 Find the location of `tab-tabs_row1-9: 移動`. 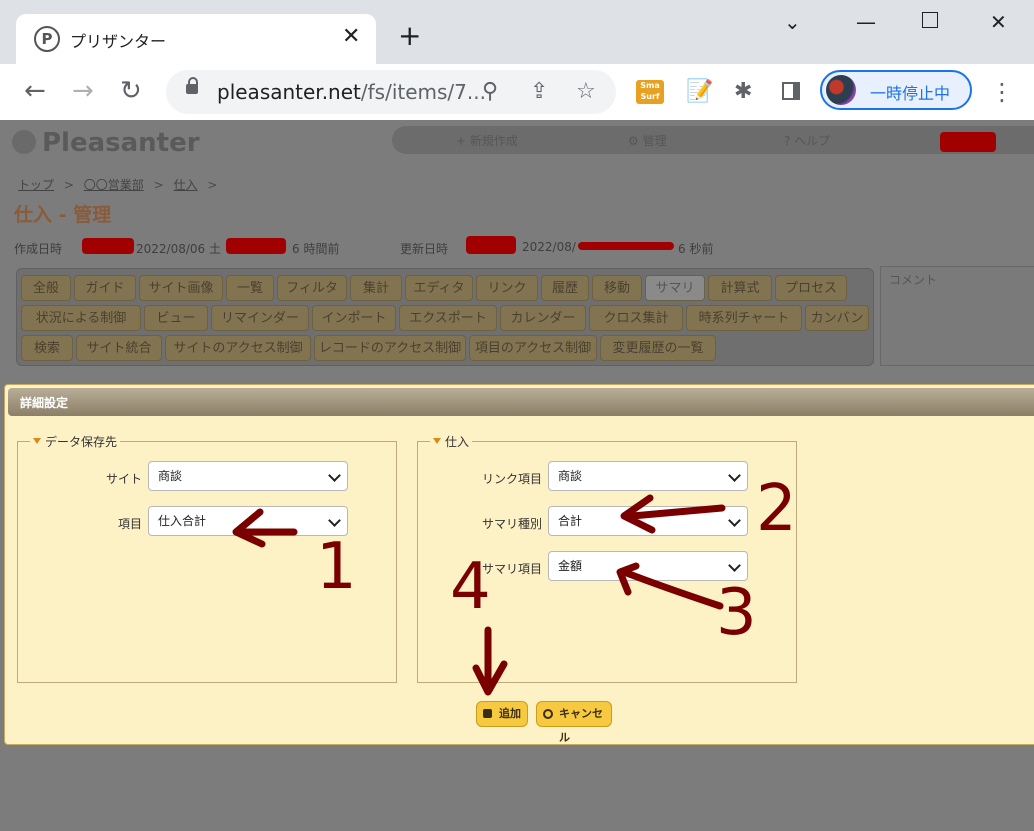

tab-tabs_row1-9: 移動 is located at coordinates (617, 288).